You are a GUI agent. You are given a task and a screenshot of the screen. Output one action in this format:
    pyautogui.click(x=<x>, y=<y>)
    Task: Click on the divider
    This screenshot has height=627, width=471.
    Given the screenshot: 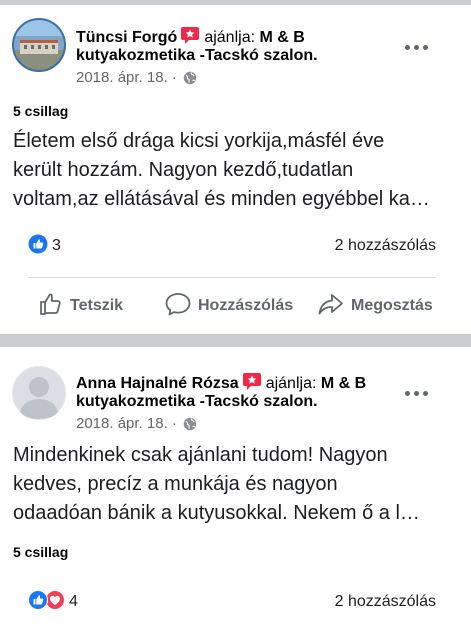 What is the action you would take?
    pyautogui.click(x=232, y=277)
    